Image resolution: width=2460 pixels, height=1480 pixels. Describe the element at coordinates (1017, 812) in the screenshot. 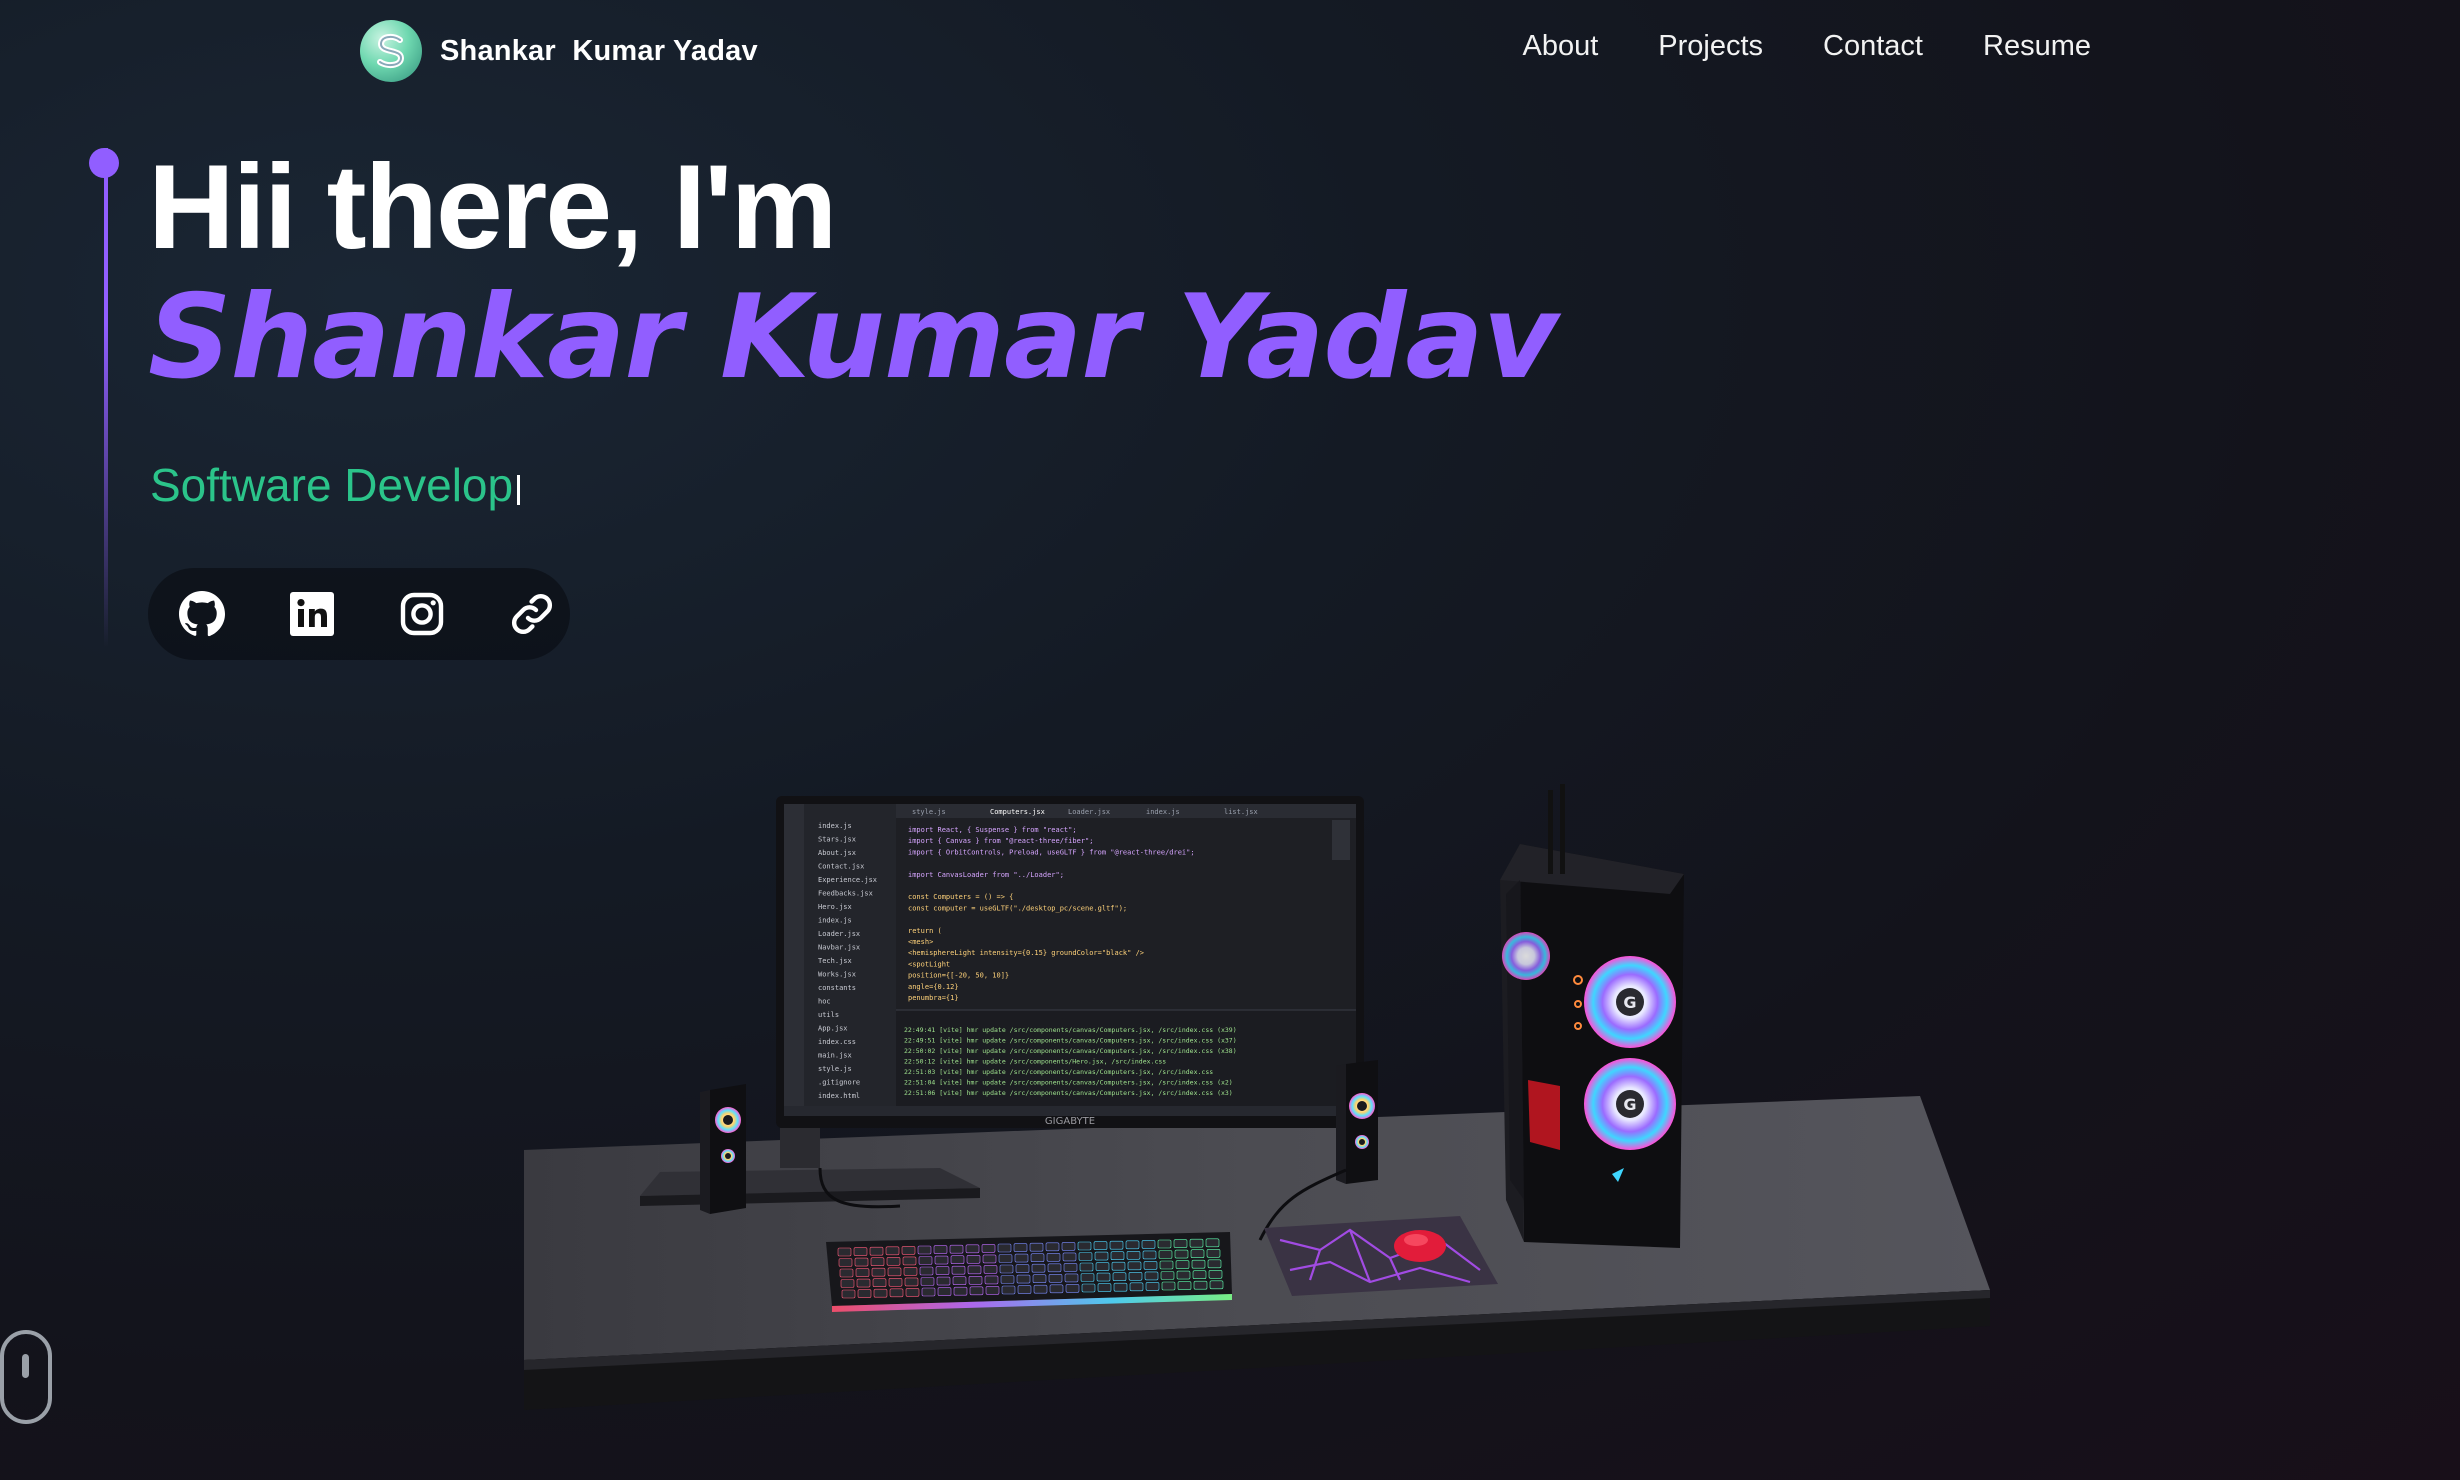

I see `editor-tab: Computers.jsx` at that location.